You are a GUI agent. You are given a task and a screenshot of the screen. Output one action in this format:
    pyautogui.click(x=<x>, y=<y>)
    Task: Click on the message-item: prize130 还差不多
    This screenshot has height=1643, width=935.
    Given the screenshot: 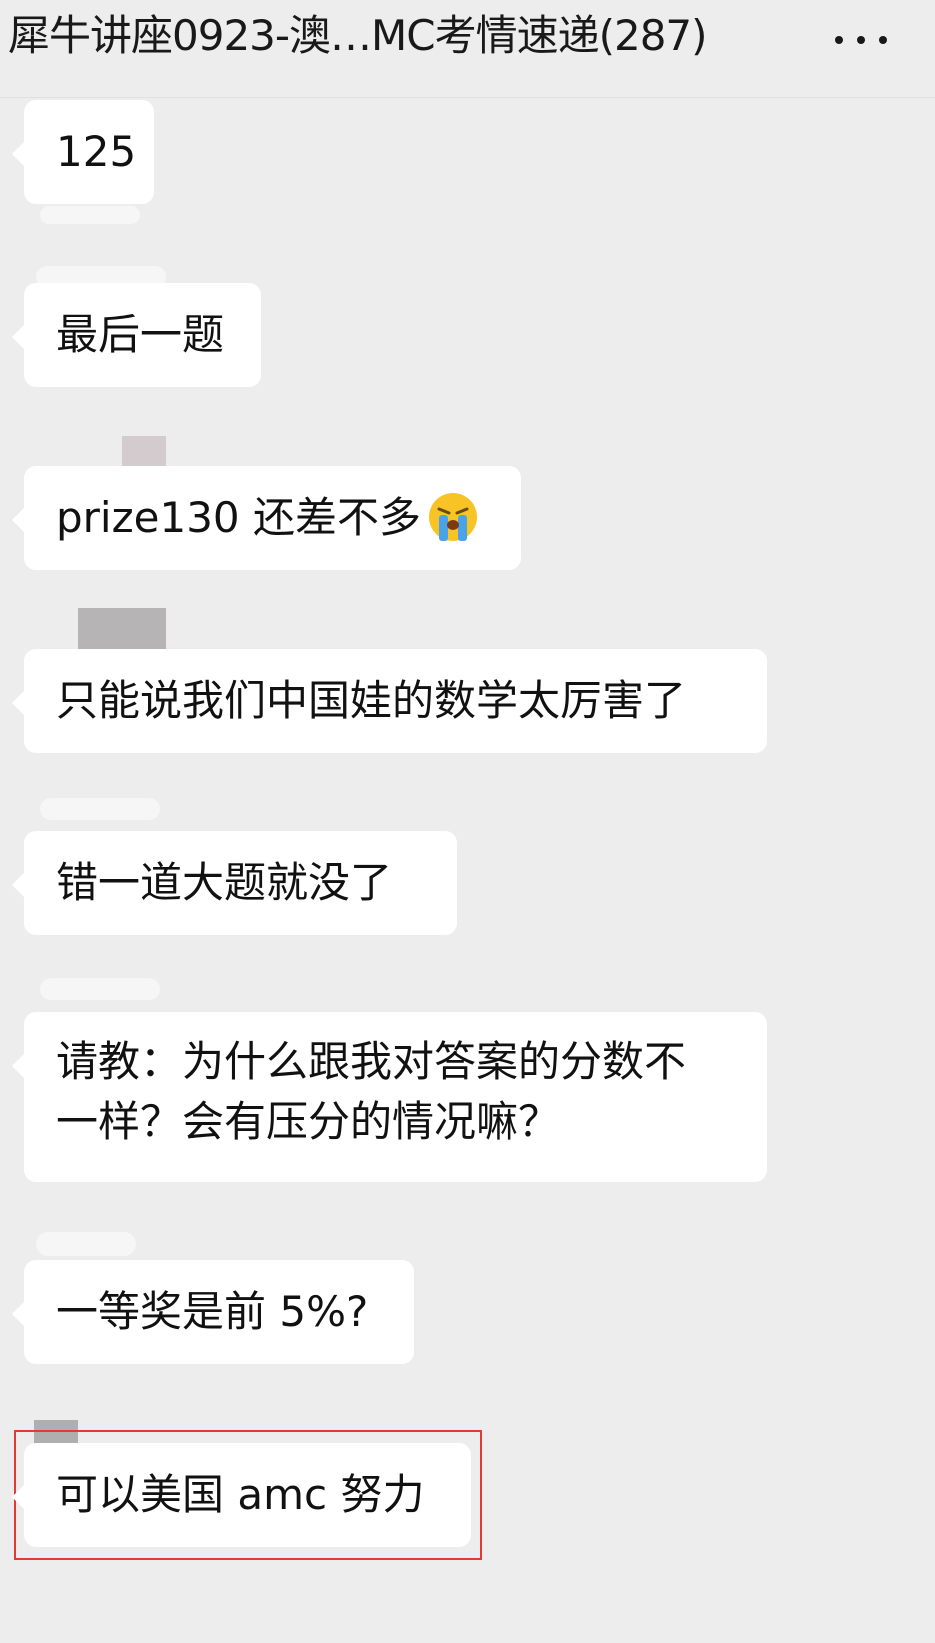 What is the action you would take?
    pyautogui.click(x=266, y=518)
    